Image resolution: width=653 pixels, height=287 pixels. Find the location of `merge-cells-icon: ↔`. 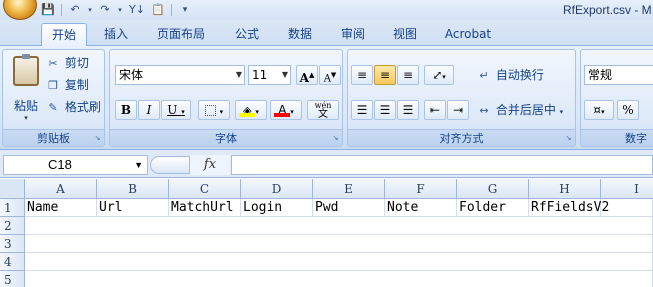

merge-cells-icon: ↔ is located at coordinates (484, 110).